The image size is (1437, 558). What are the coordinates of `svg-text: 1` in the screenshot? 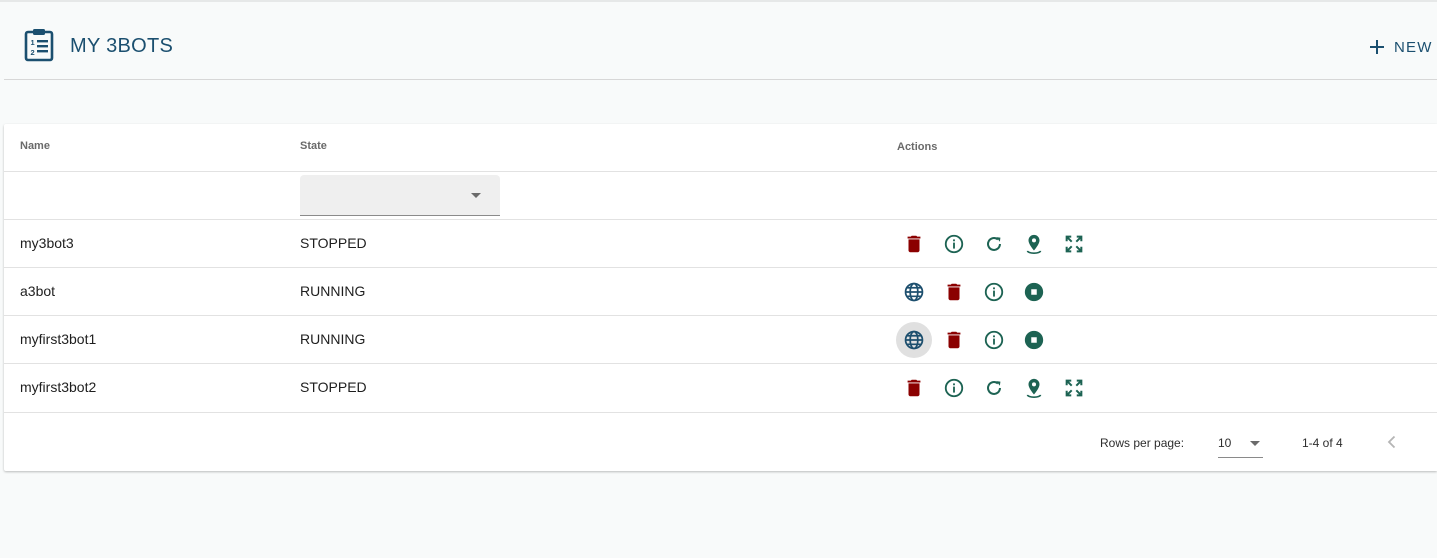 It's located at (33, 42).